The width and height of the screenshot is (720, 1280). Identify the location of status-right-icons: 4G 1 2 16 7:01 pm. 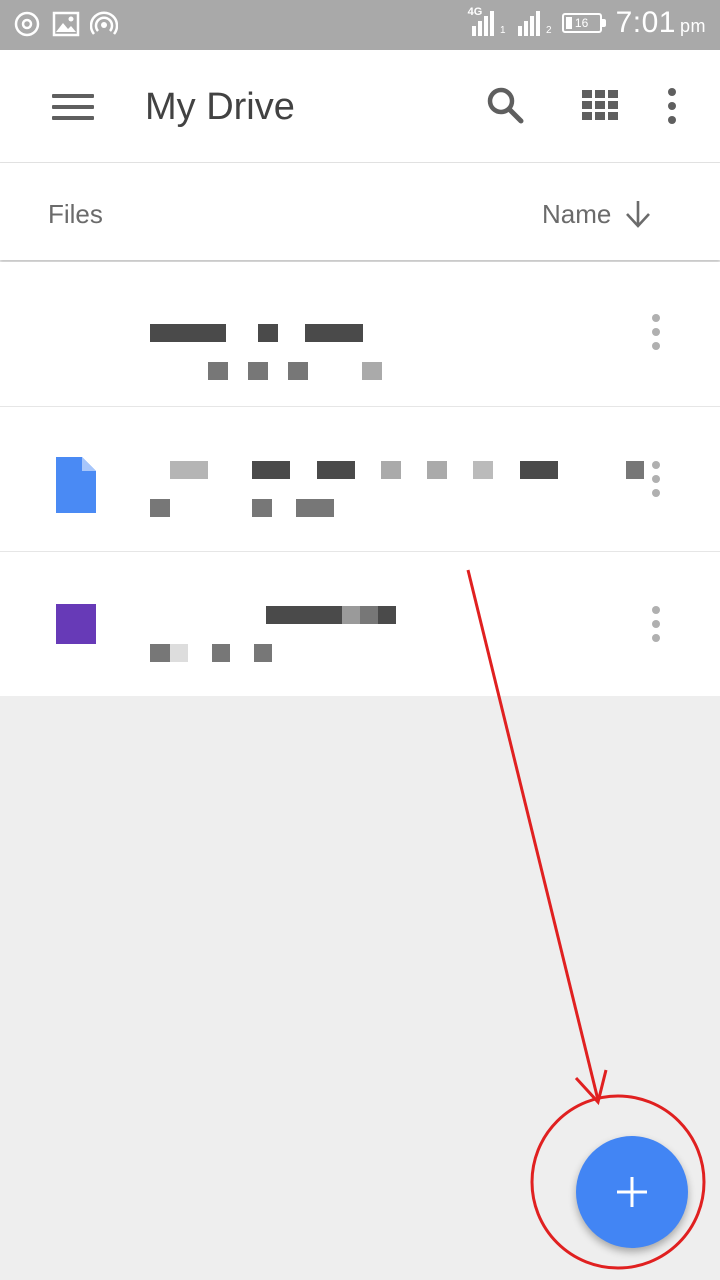
(587, 23).